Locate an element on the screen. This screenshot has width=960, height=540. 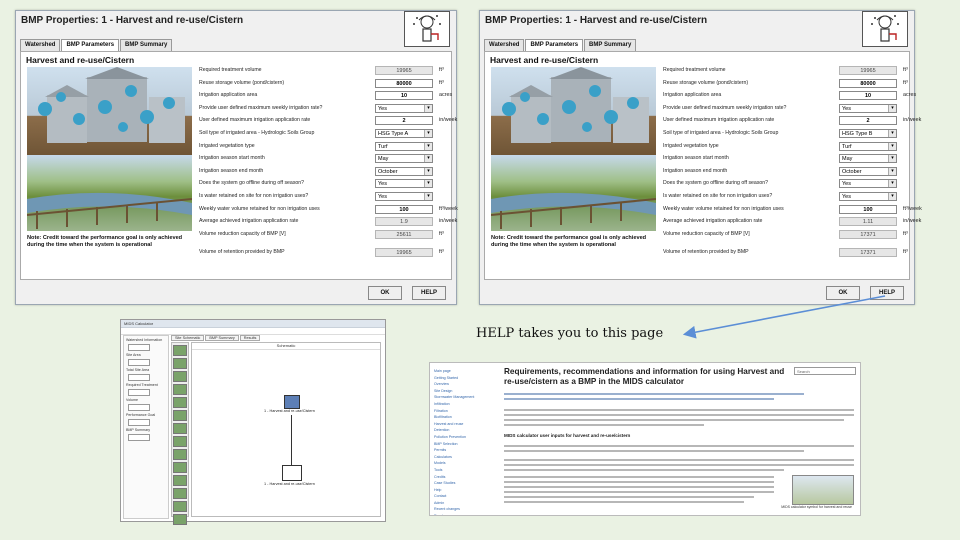
side-label: Site Area is located at coordinates (133, 355).